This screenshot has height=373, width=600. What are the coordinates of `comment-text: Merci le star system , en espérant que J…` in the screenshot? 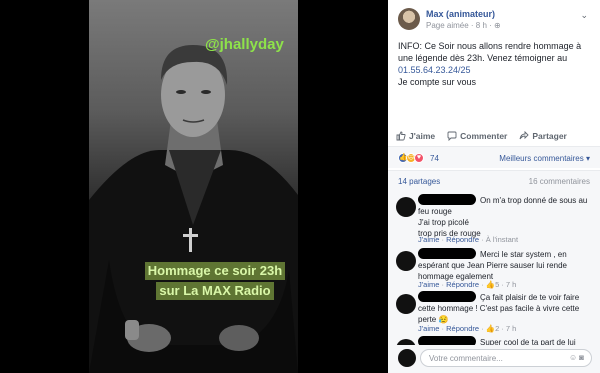 It's located at (492, 265).